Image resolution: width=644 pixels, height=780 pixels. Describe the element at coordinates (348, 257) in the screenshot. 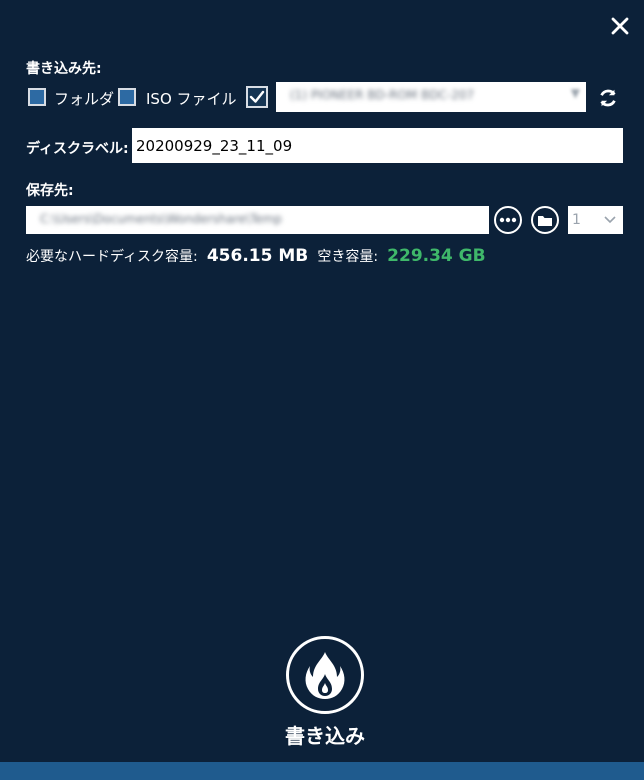

I see `free-space-label: 空き容量:` at that location.